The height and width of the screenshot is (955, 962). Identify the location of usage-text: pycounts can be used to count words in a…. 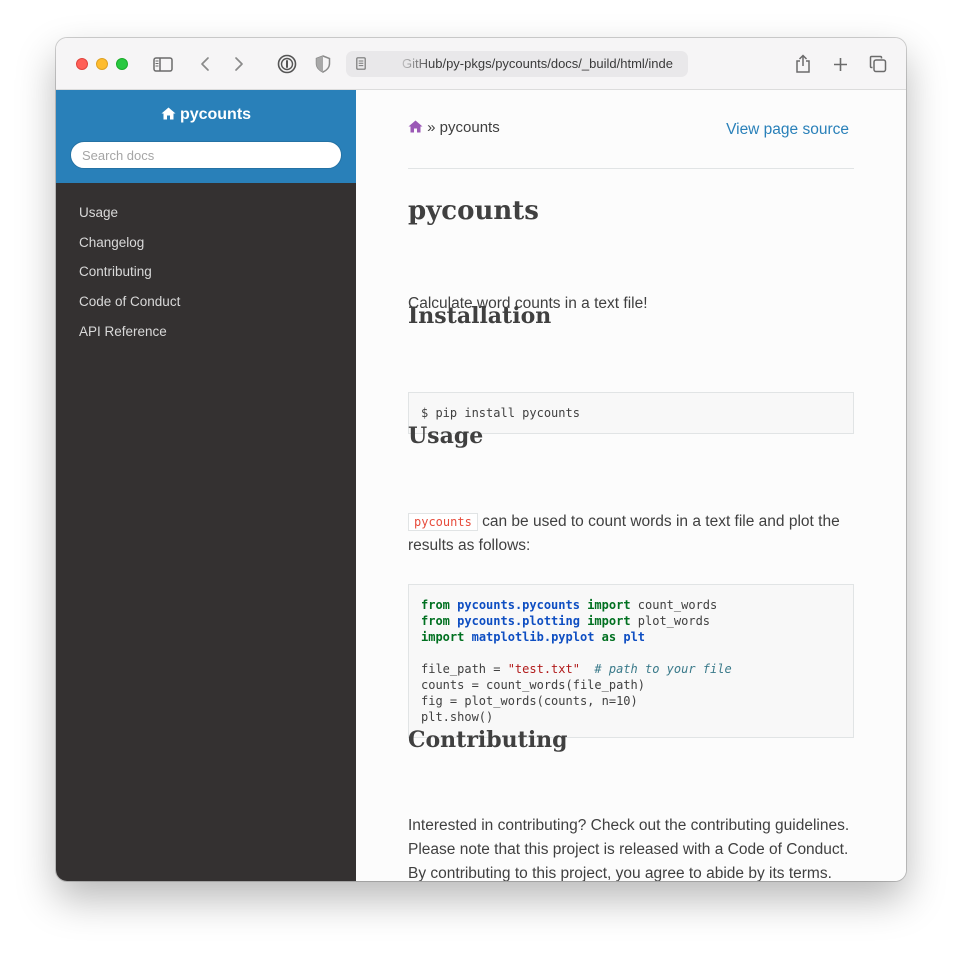
(631, 534).